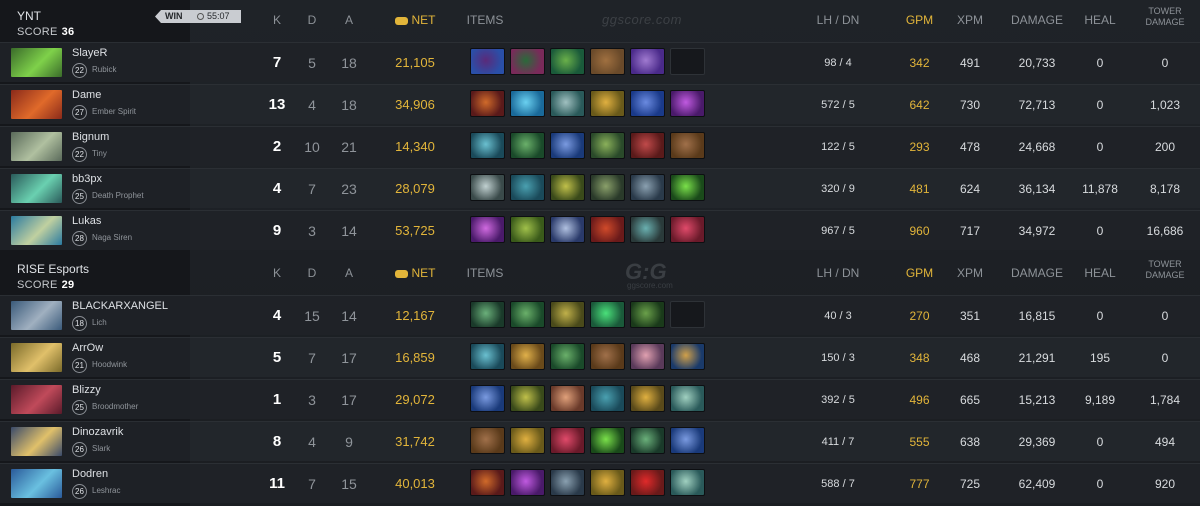  I want to click on col-header-d: D, so click(312, 273).